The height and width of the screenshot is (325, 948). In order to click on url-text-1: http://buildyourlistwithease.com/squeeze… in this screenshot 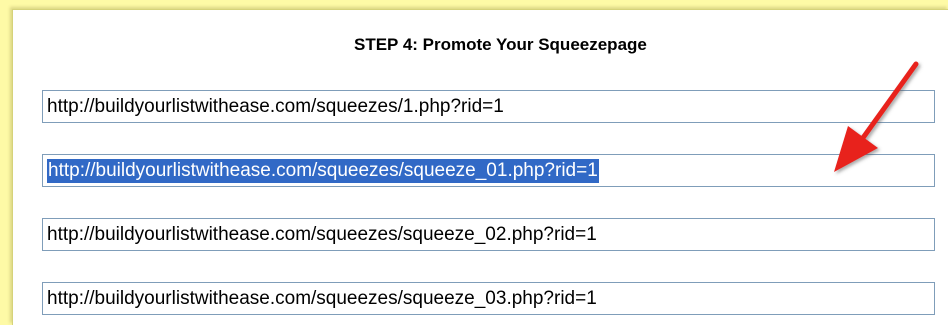, I will do `click(275, 106)`.